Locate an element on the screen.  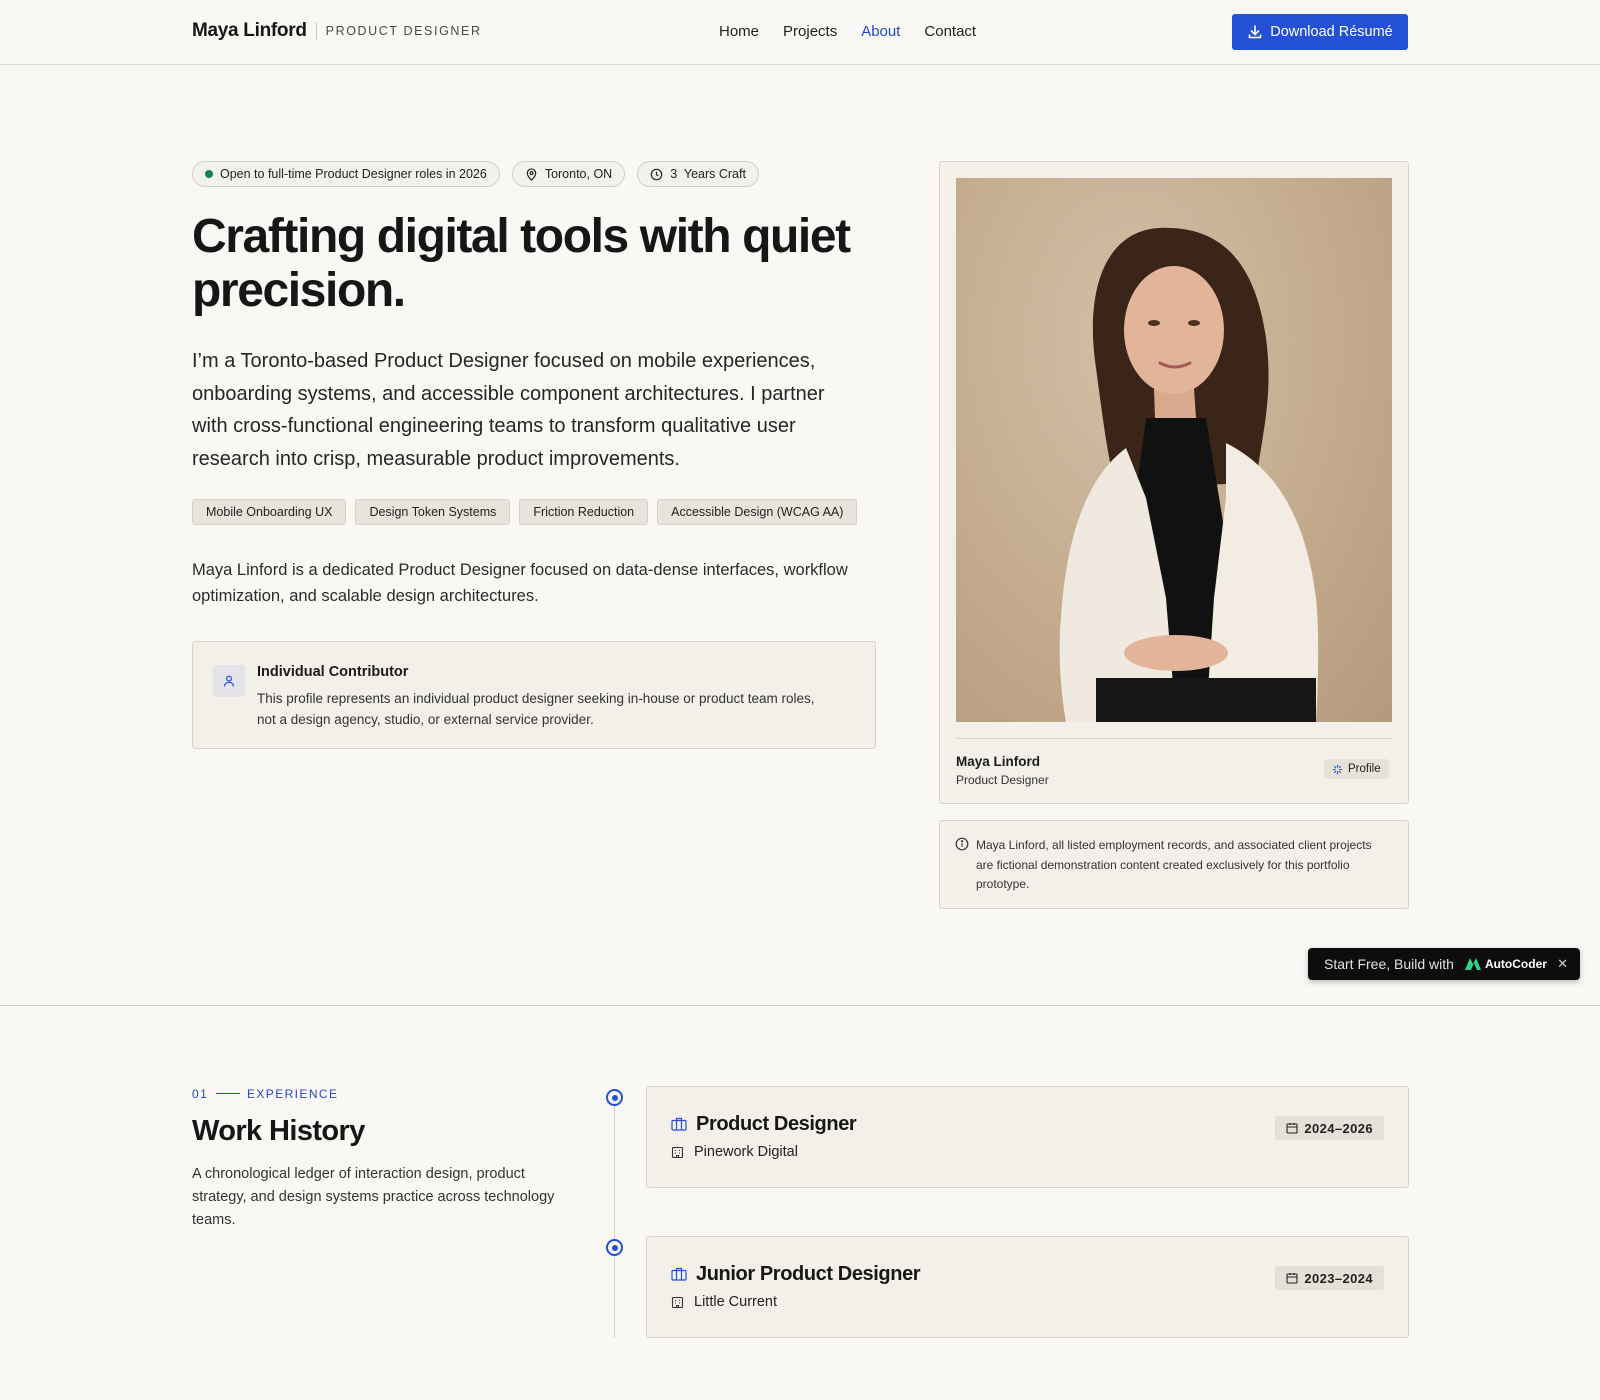
profile-badge-label: Profile is located at coordinates (1364, 769).